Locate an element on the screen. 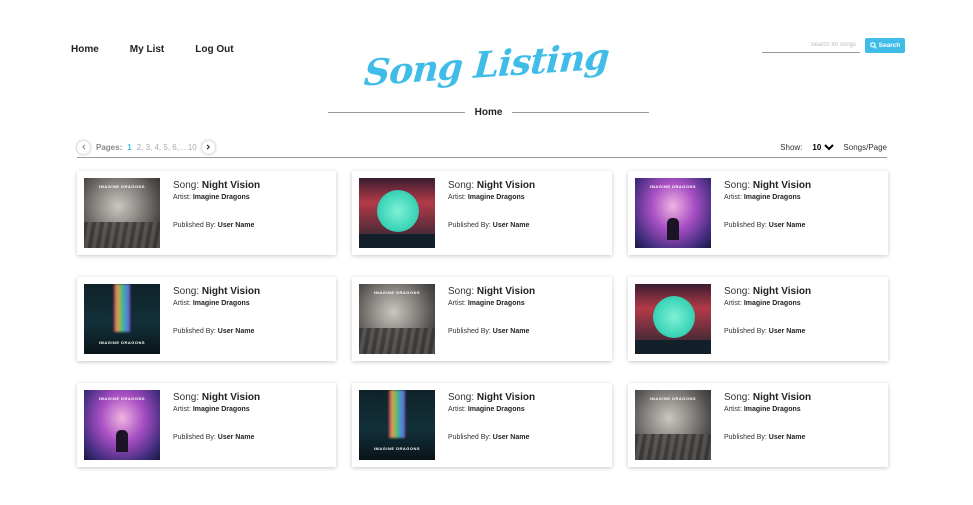 The height and width of the screenshot is (505, 973). chevron-right-icon is located at coordinates (208, 147).